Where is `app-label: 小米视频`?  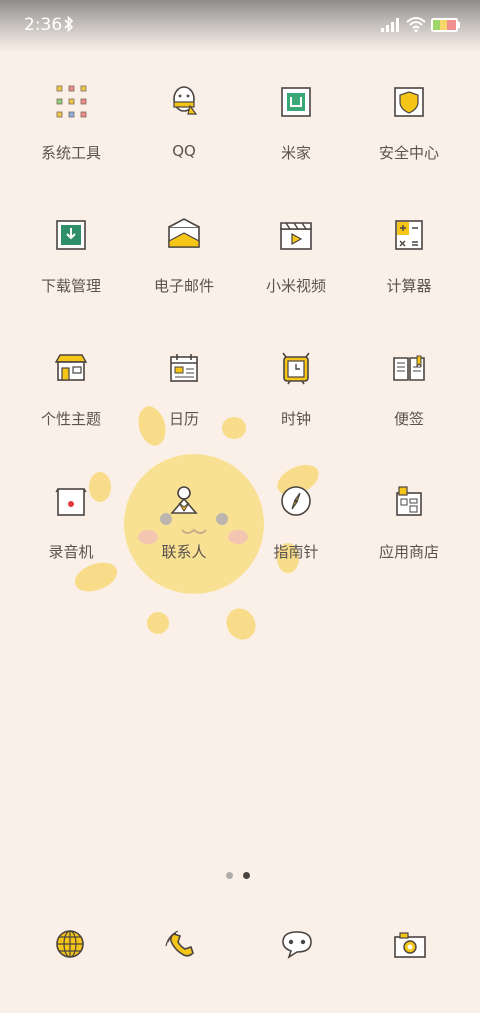
app-label: 小米视频 is located at coordinates (295, 286).